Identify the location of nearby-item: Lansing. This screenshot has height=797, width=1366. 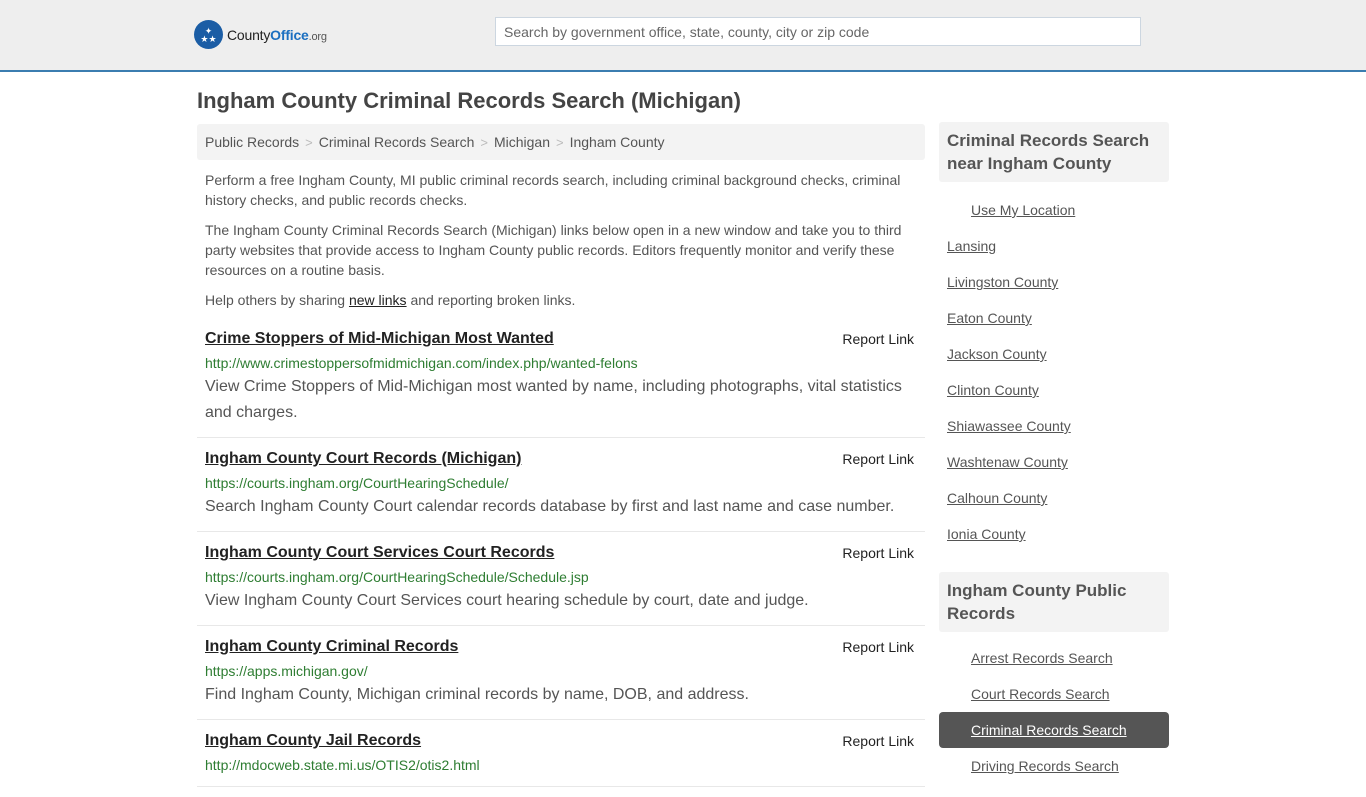
(1054, 246).